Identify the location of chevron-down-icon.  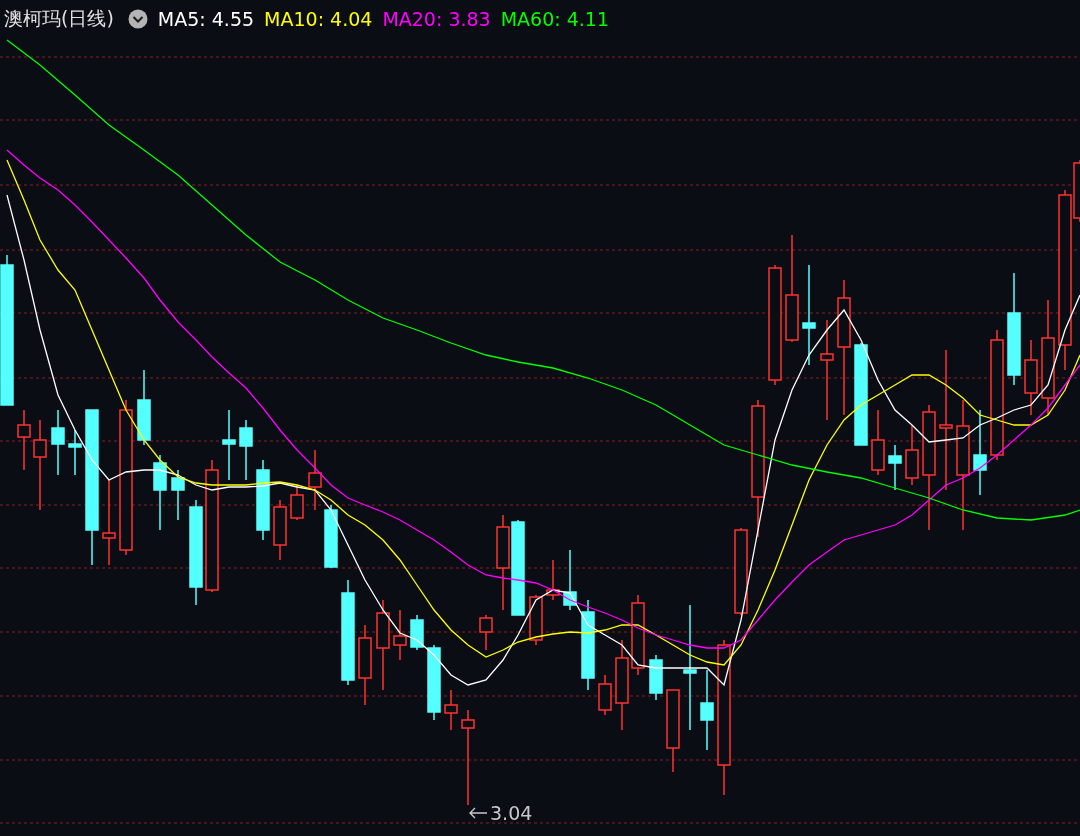
(137, 19).